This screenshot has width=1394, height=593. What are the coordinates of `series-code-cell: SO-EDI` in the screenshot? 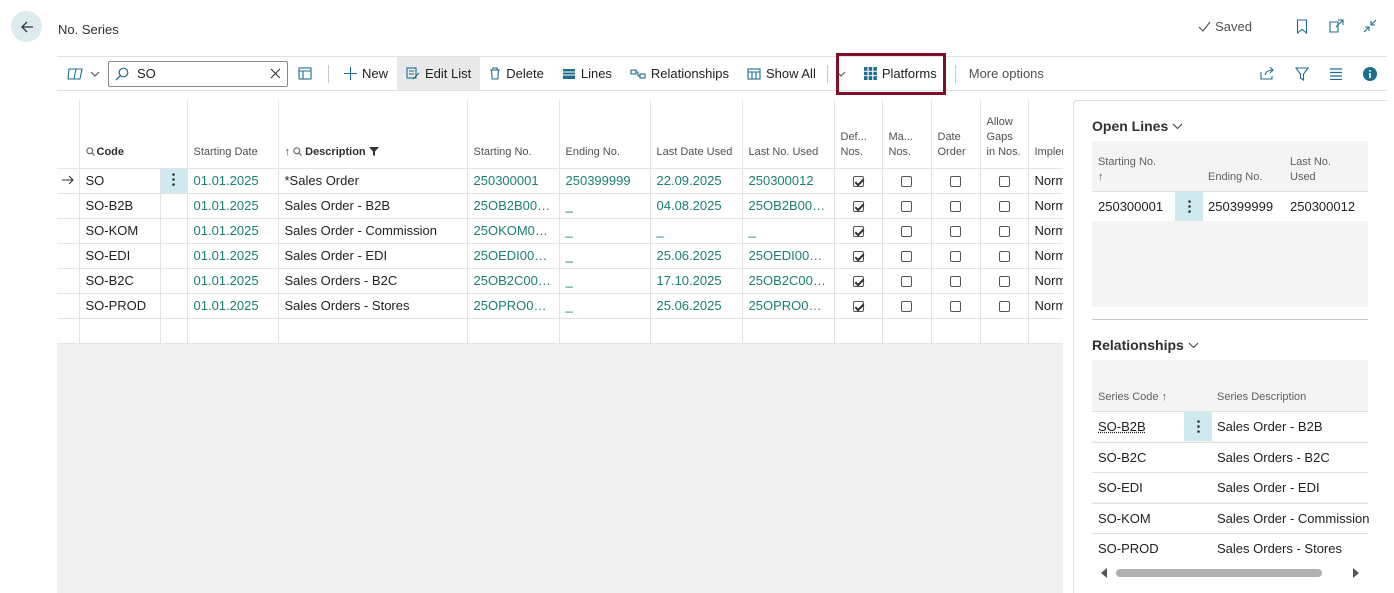 It's located at (1120, 487).